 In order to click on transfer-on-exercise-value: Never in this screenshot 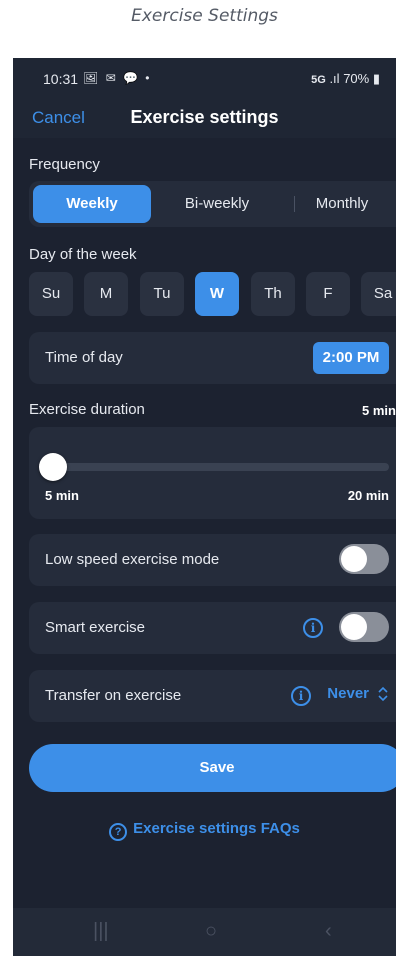, I will do `click(348, 693)`.